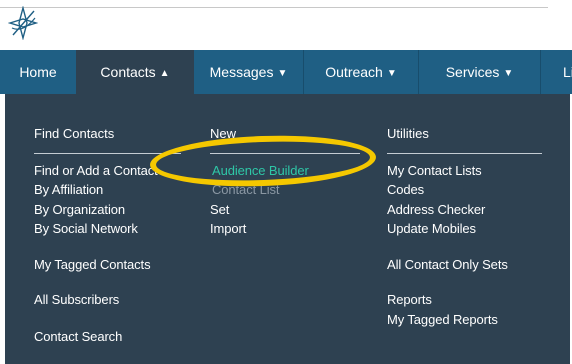 This screenshot has width=572, height=364. What do you see at coordinates (223, 133) in the screenshot?
I see `new-heading: New` at bounding box center [223, 133].